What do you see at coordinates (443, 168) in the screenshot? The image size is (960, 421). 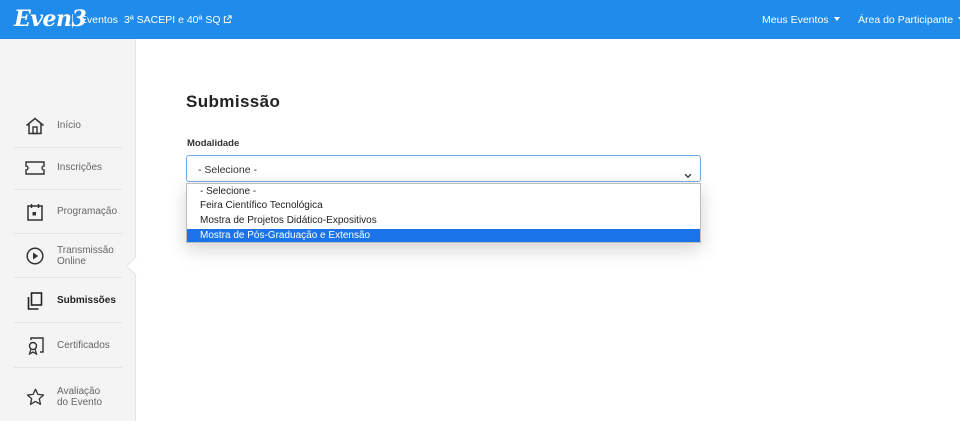 I see `modalidade-select: - Selecione -` at bounding box center [443, 168].